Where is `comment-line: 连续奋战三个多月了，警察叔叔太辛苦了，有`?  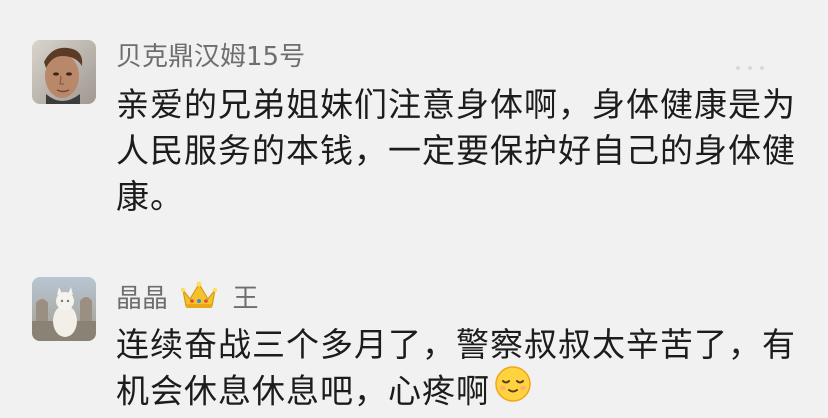 comment-line: 连续奋战三个多月了，警察叔叔太辛苦了，有 is located at coordinates (456, 344).